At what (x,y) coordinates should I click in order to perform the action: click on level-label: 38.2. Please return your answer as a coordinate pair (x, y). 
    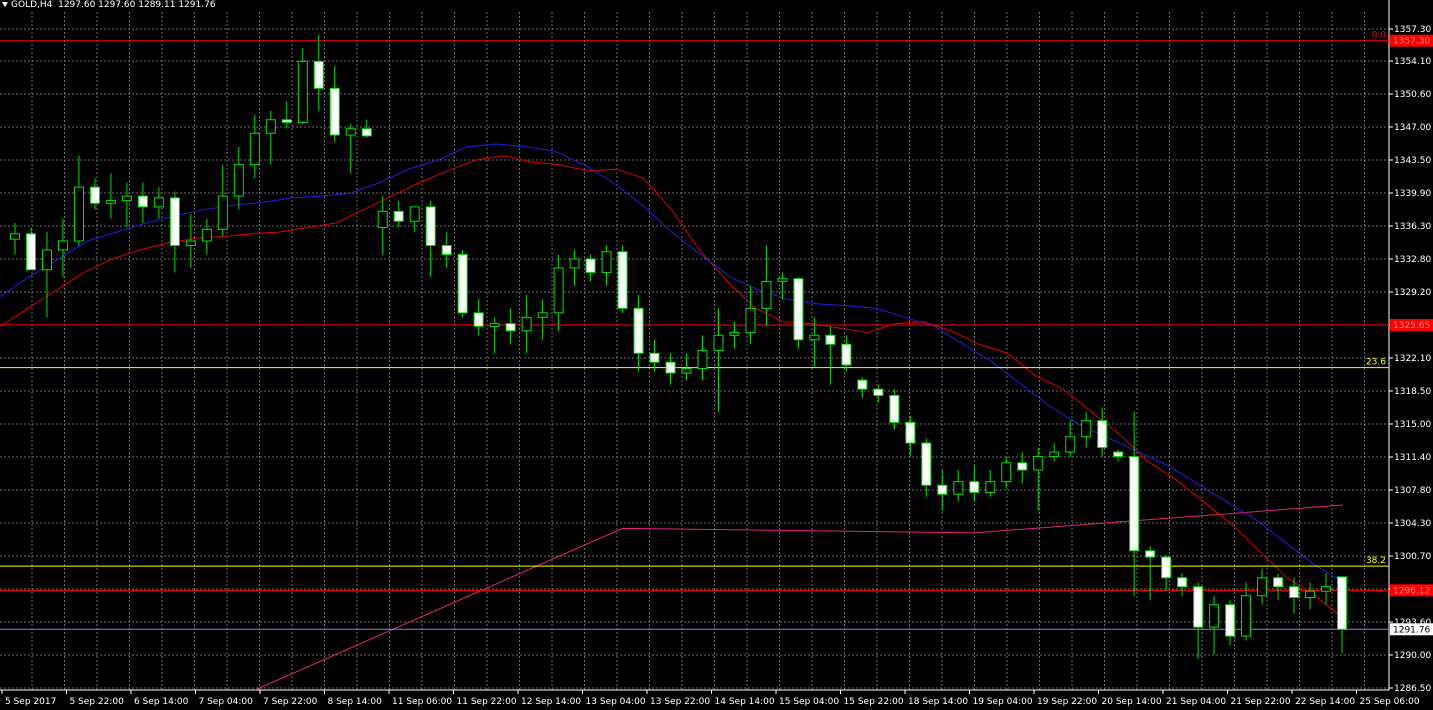
    Looking at the image, I should click on (1376, 561).